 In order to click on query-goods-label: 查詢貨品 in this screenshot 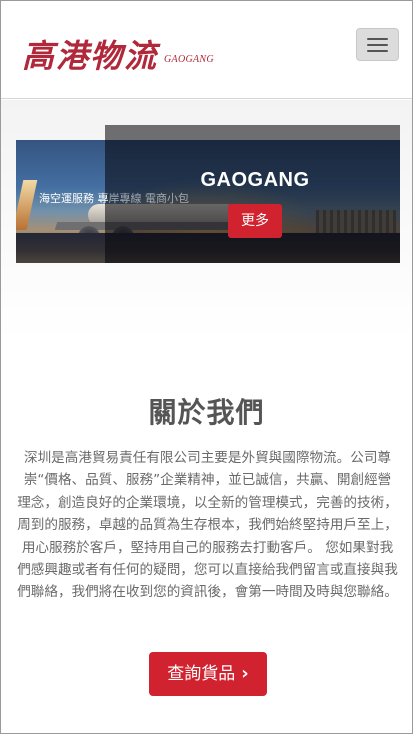, I will do `click(201, 674)`.